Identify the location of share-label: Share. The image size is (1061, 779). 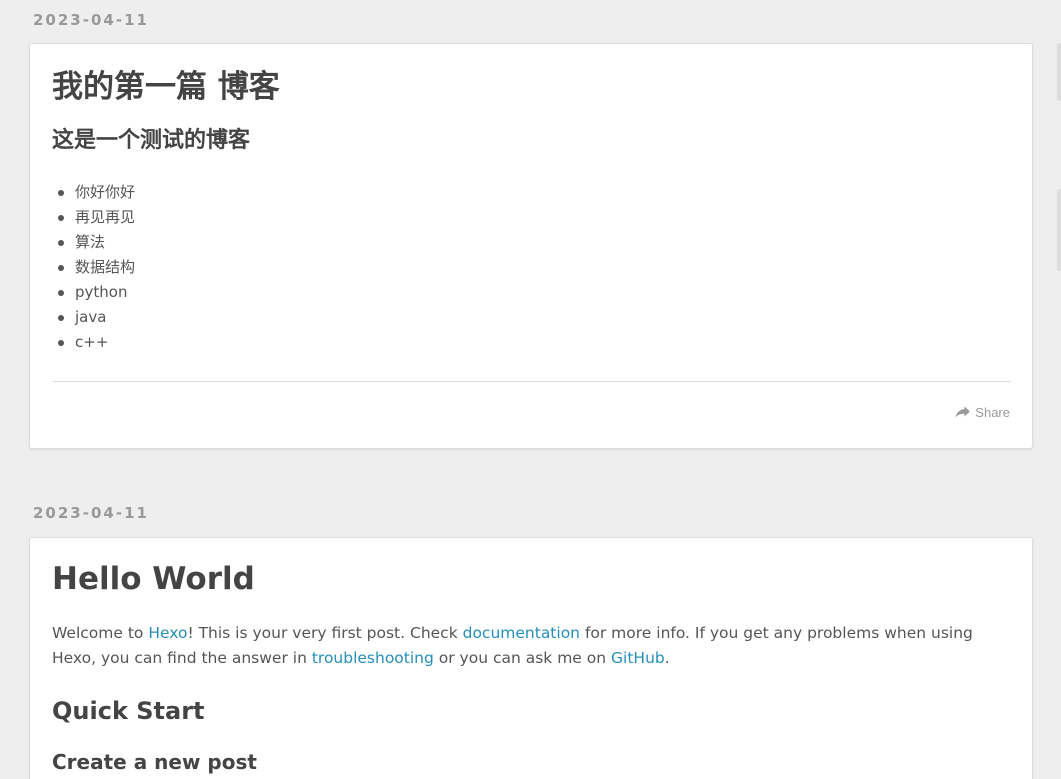
(992, 412).